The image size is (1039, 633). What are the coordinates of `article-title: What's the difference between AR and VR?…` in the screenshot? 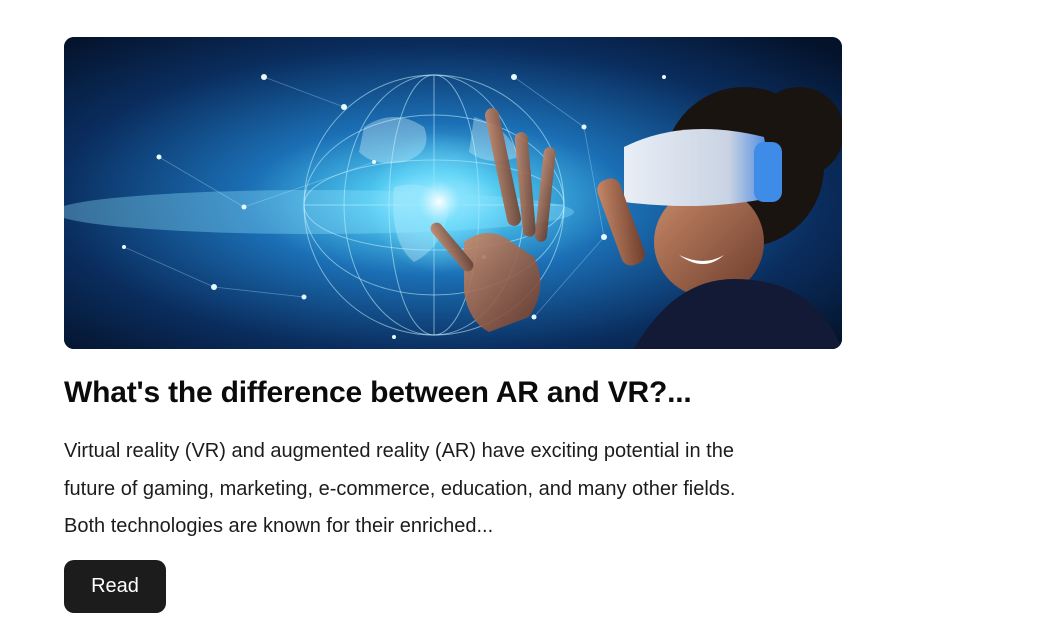 It's located at (453, 393).